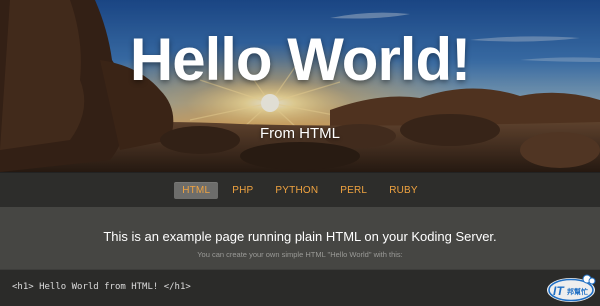  What do you see at coordinates (300, 287) in the screenshot?
I see `code-block: <h1> Hello World from HTML! </h1>` at bounding box center [300, 287].